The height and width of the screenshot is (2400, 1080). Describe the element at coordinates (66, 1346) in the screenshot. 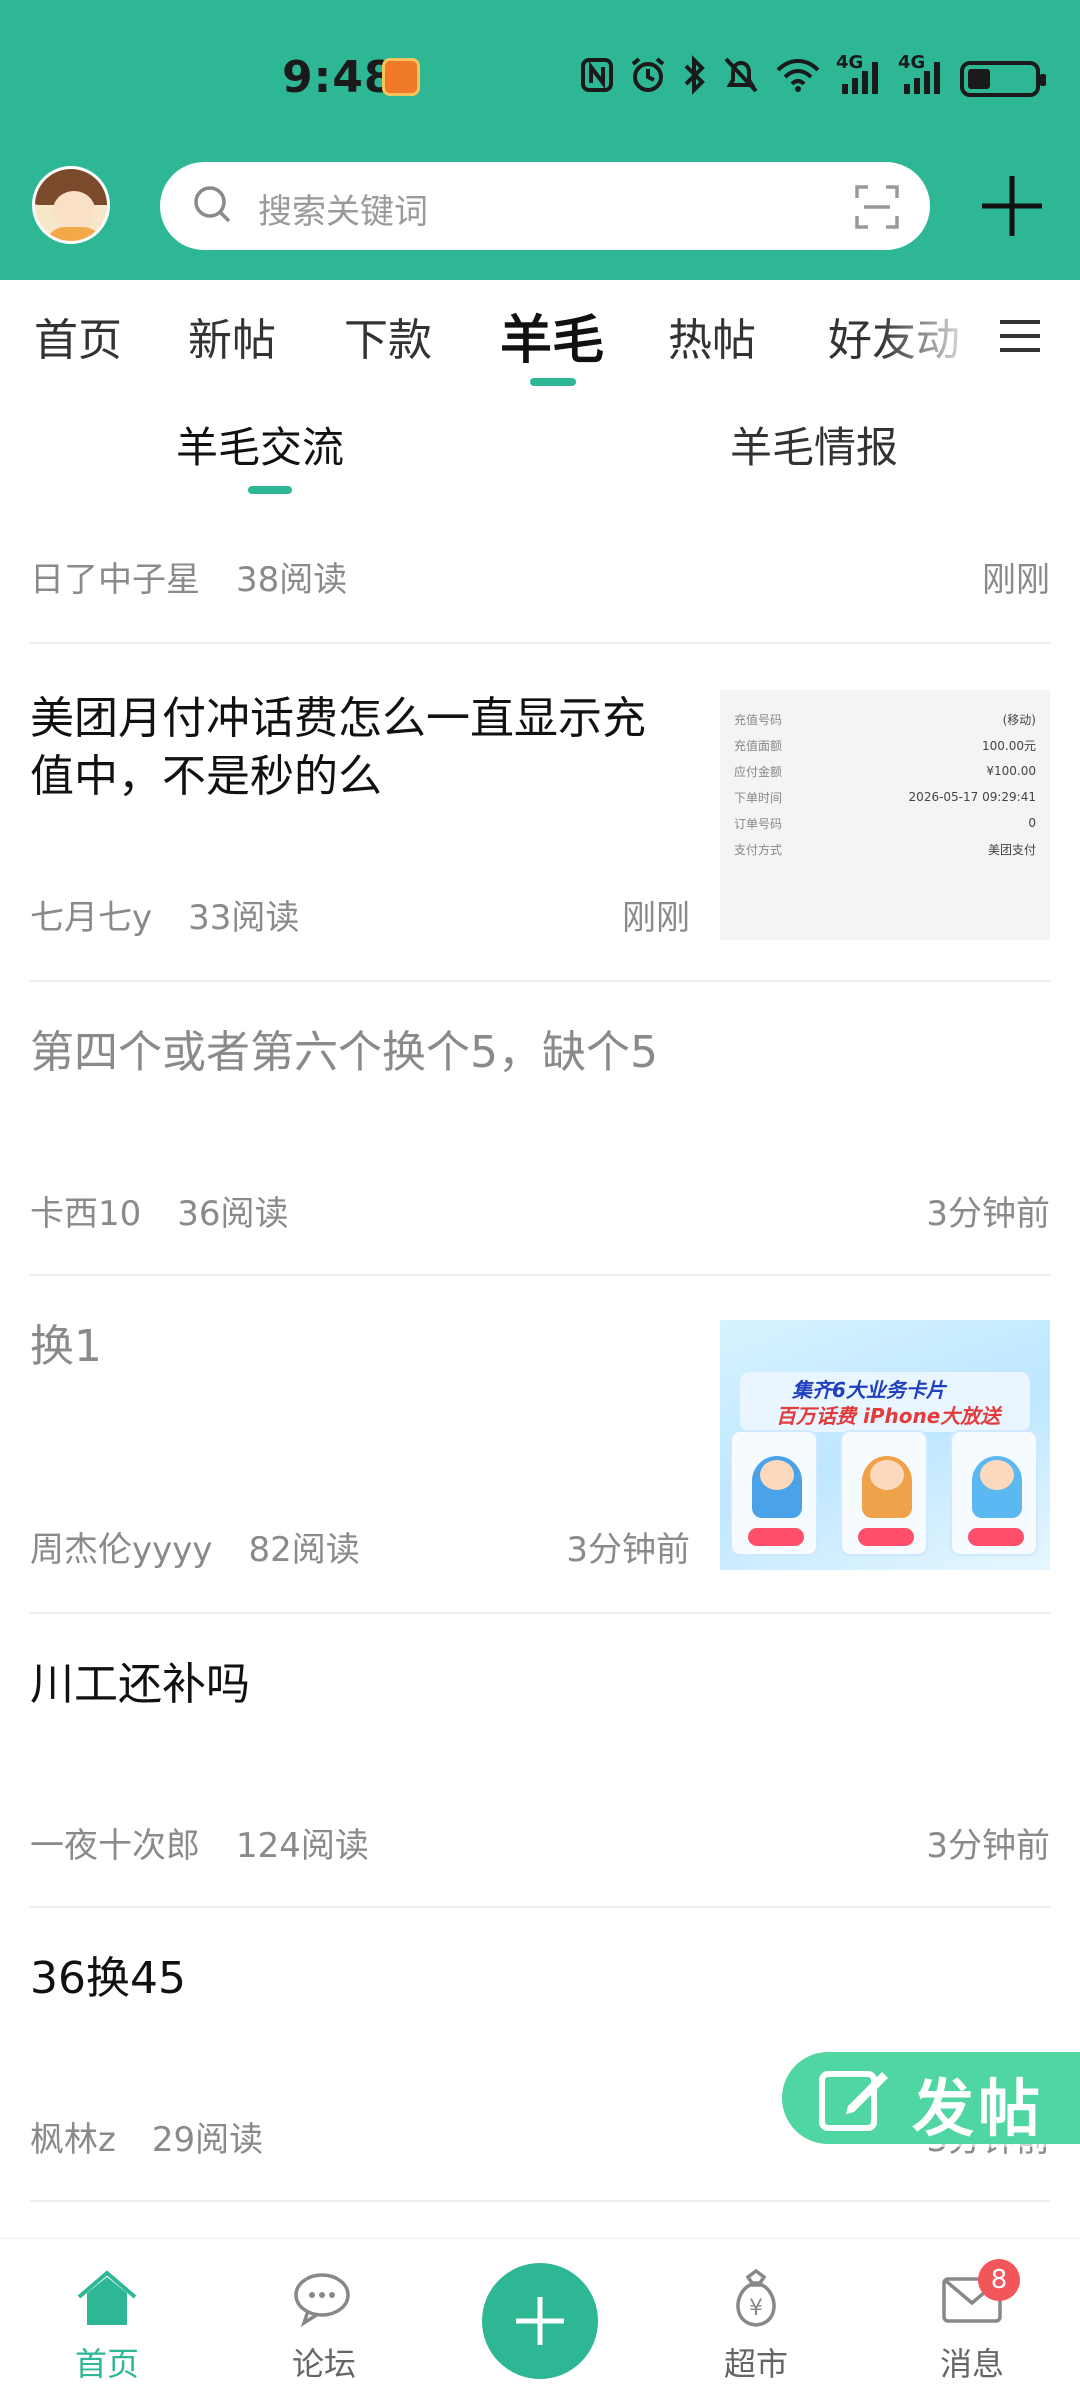

I see `post-title: 换1` at that location.